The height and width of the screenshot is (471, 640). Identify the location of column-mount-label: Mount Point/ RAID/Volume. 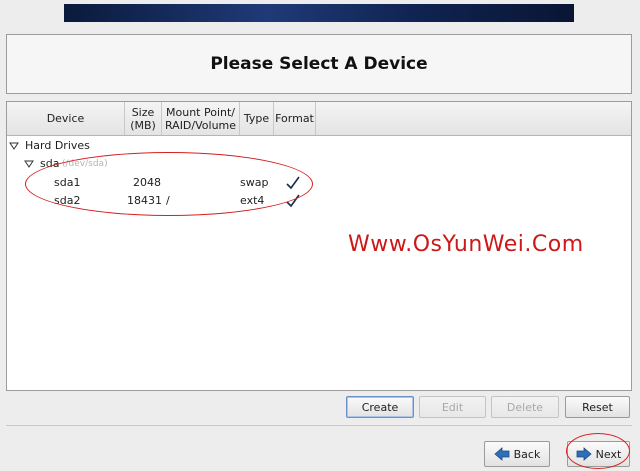
(200, 119).